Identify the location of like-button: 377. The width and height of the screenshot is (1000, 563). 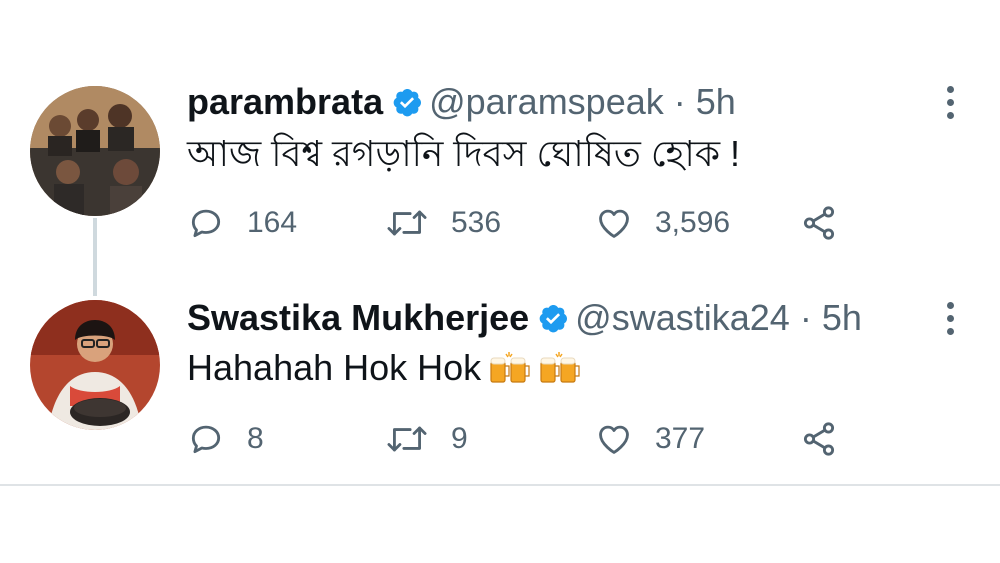
(650, 439).